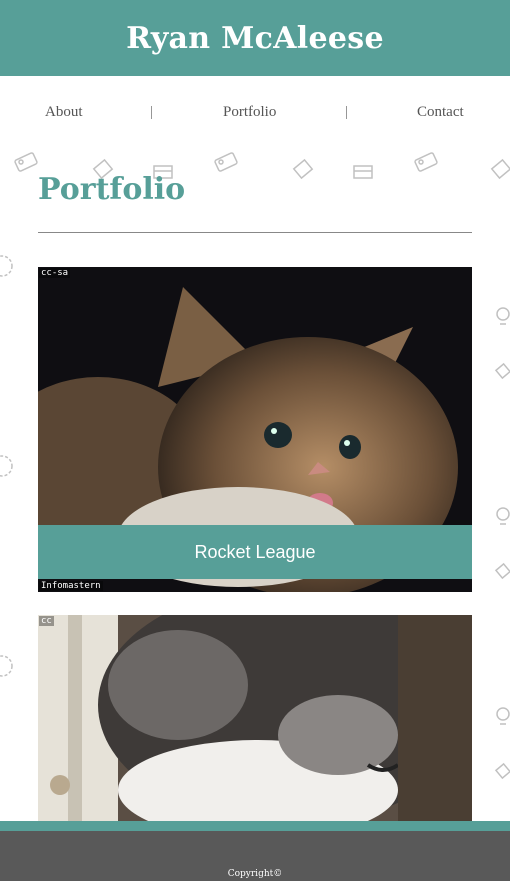 The height and width of the screenshot is (881, 510). I want to click on site-title: Ryan McAleese, so click(255, 38).